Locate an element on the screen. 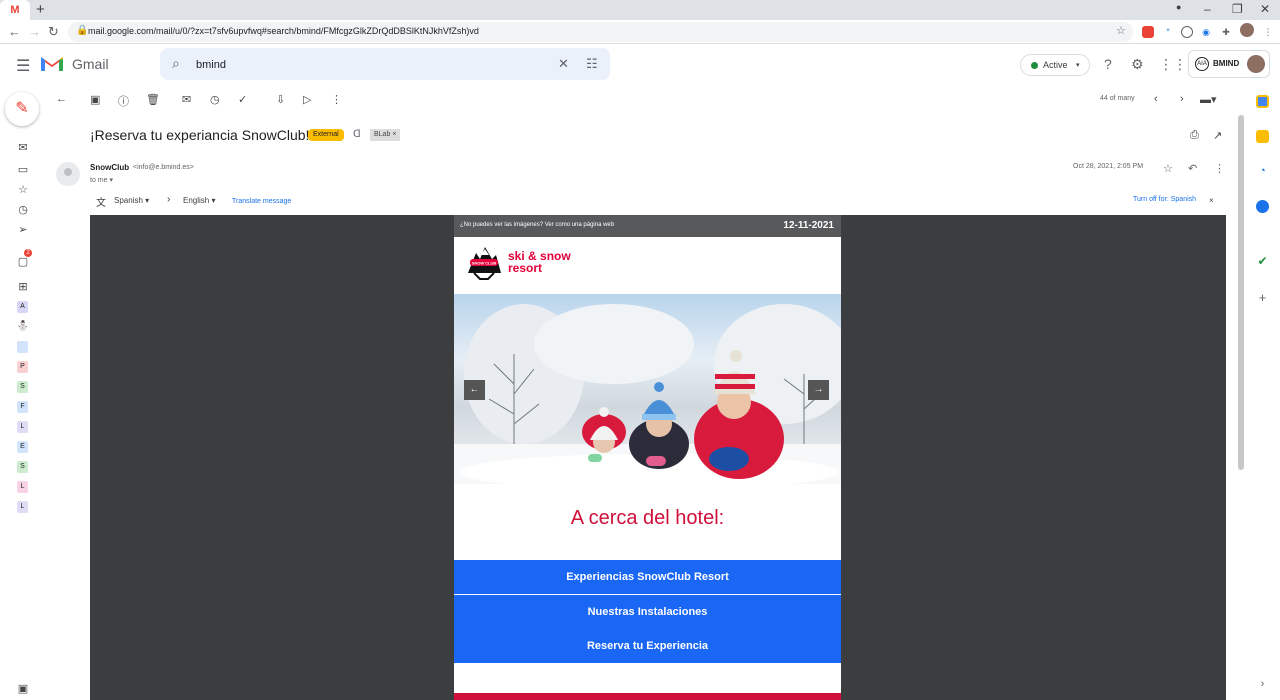 The image size is (1280, 700). facilities-button: Nuestras Instalaciones is located at coordinates (647, 612).